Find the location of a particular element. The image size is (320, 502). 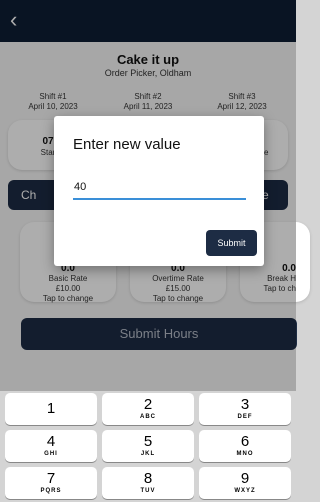

key-3: 3 DEF is located at coordinates (245, 409).